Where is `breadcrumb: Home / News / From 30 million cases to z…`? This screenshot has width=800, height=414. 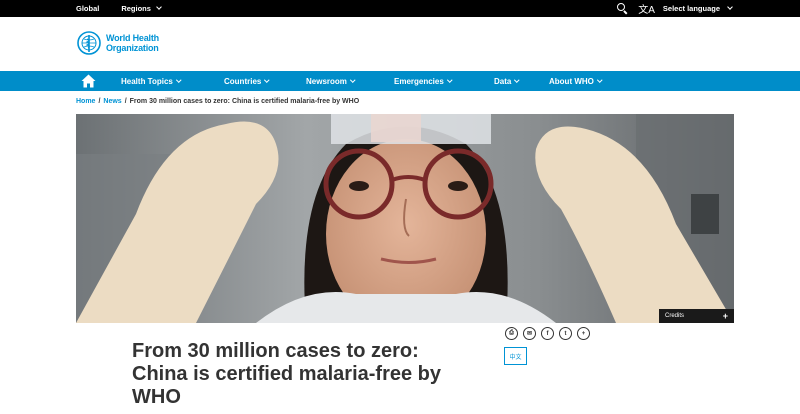
breadcrumb: Home / News / From 30 million cases to z… is located at coordinates (217, 101).